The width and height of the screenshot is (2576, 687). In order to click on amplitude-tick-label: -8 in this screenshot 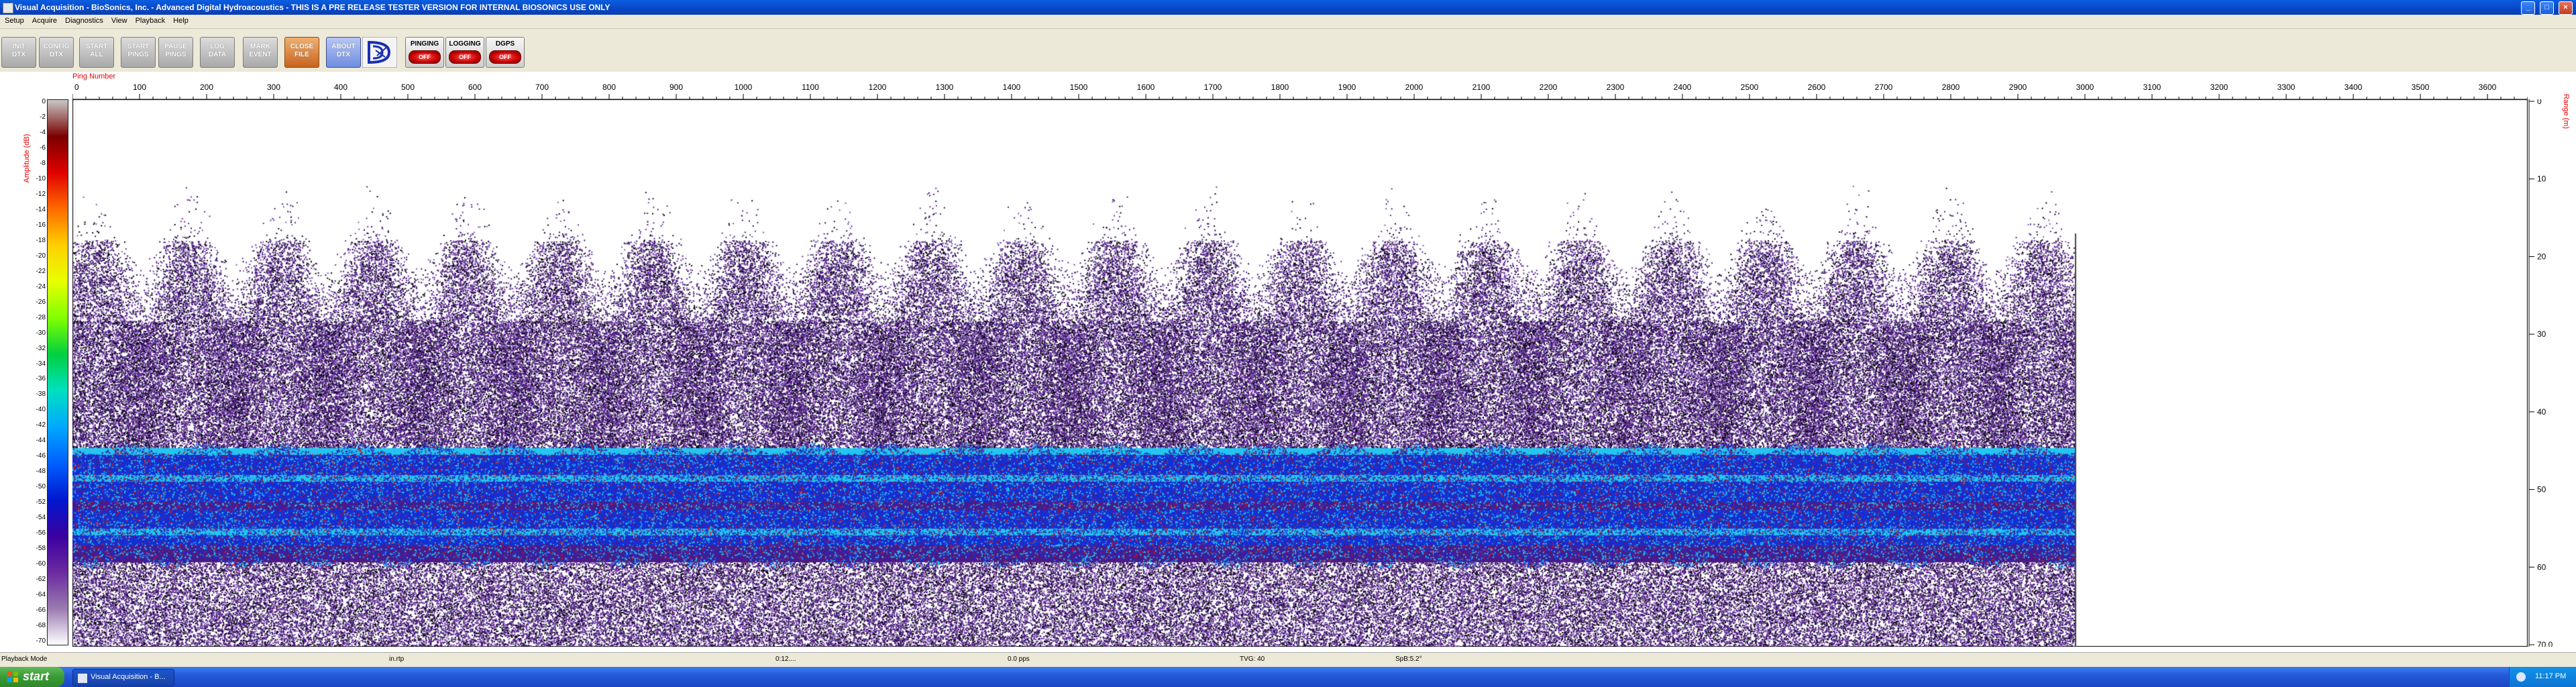, I will do `click(43, 163)`.